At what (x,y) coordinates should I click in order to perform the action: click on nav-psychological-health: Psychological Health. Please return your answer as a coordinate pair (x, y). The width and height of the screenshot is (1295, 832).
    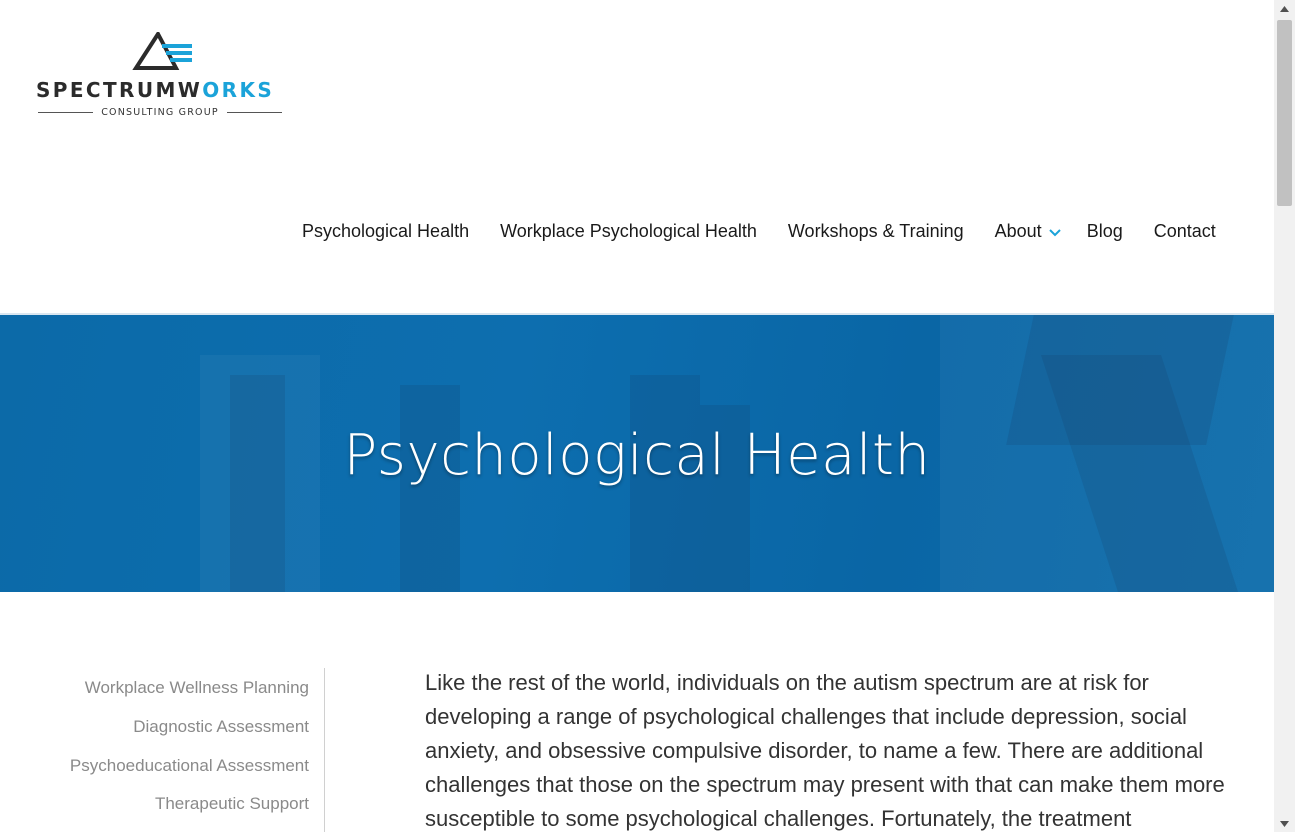
    Looking at the image, I should click on (385, 231).